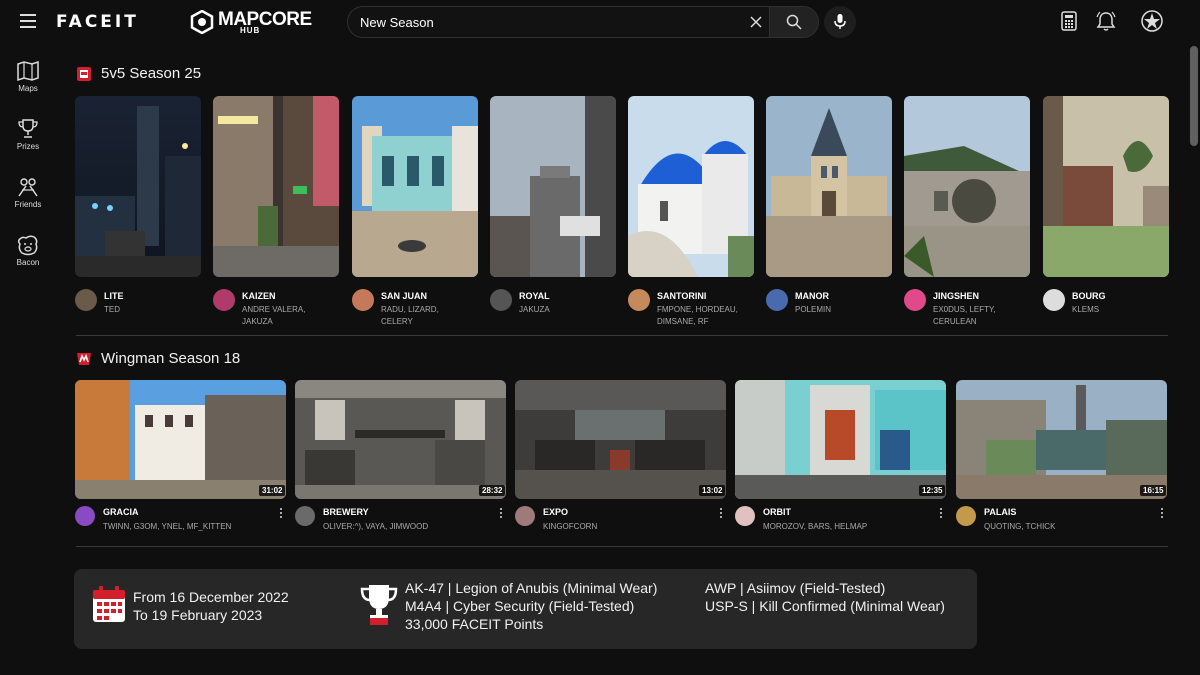  I want to click on sidebar-item-bacon: Bacon, so click(28, 256).